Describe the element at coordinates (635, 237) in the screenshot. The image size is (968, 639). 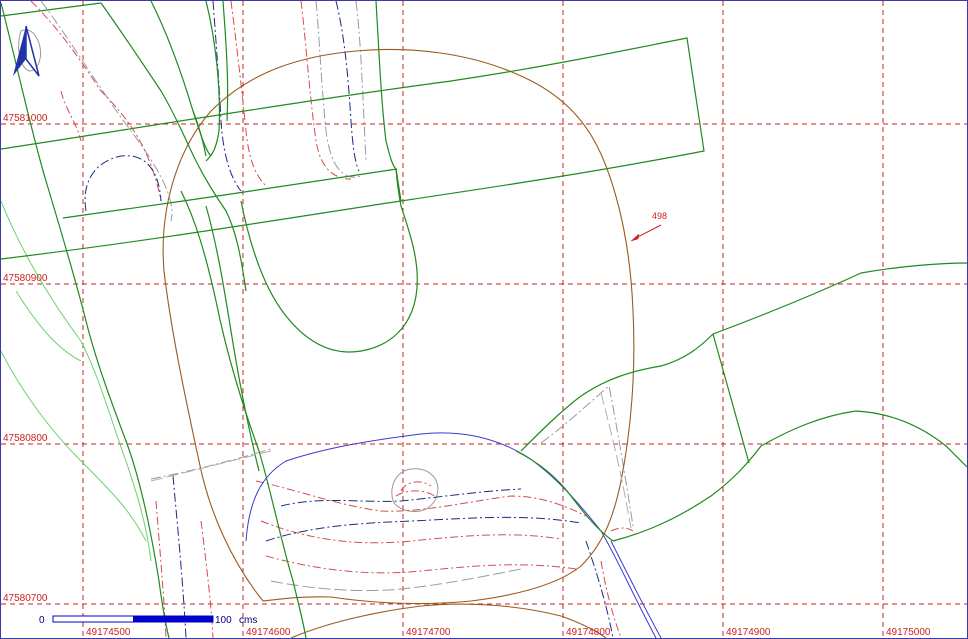
I see `annotation-arrowhead` at that location.